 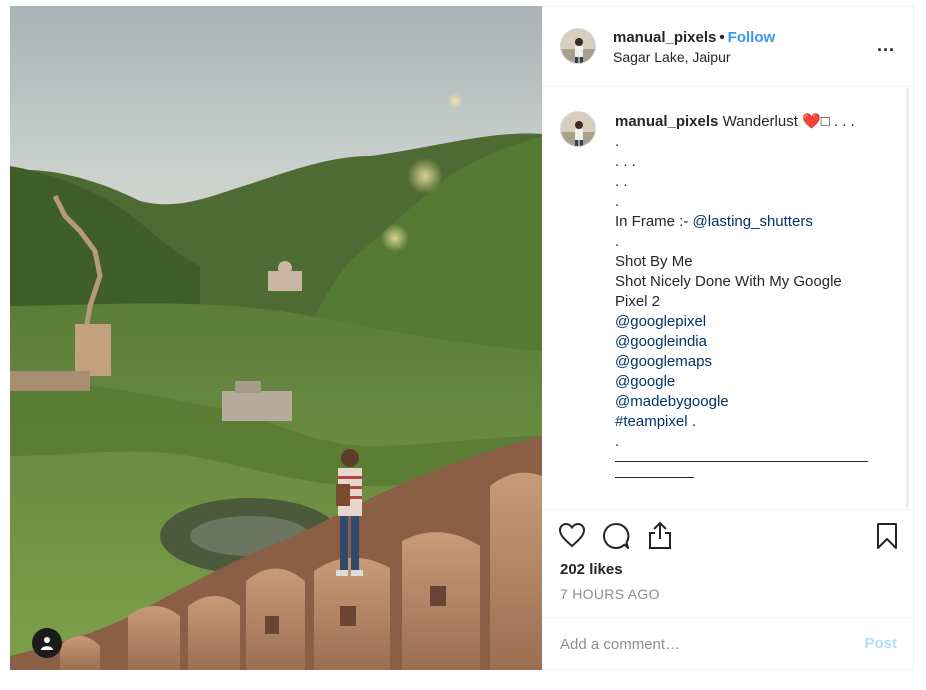 I want to click on caption-line: . ., so click(x=621, y=181).